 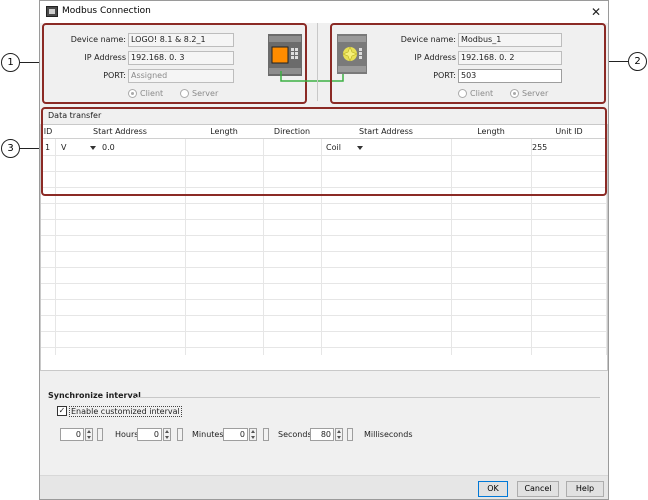 I want to click on milliseconds-value: 80, so click(x=325, y=434).